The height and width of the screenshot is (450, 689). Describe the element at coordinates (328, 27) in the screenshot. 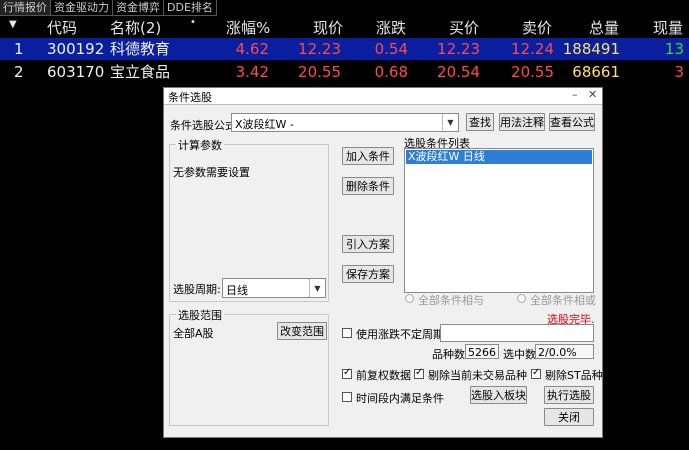

I see `col-price: 现价` at that location.